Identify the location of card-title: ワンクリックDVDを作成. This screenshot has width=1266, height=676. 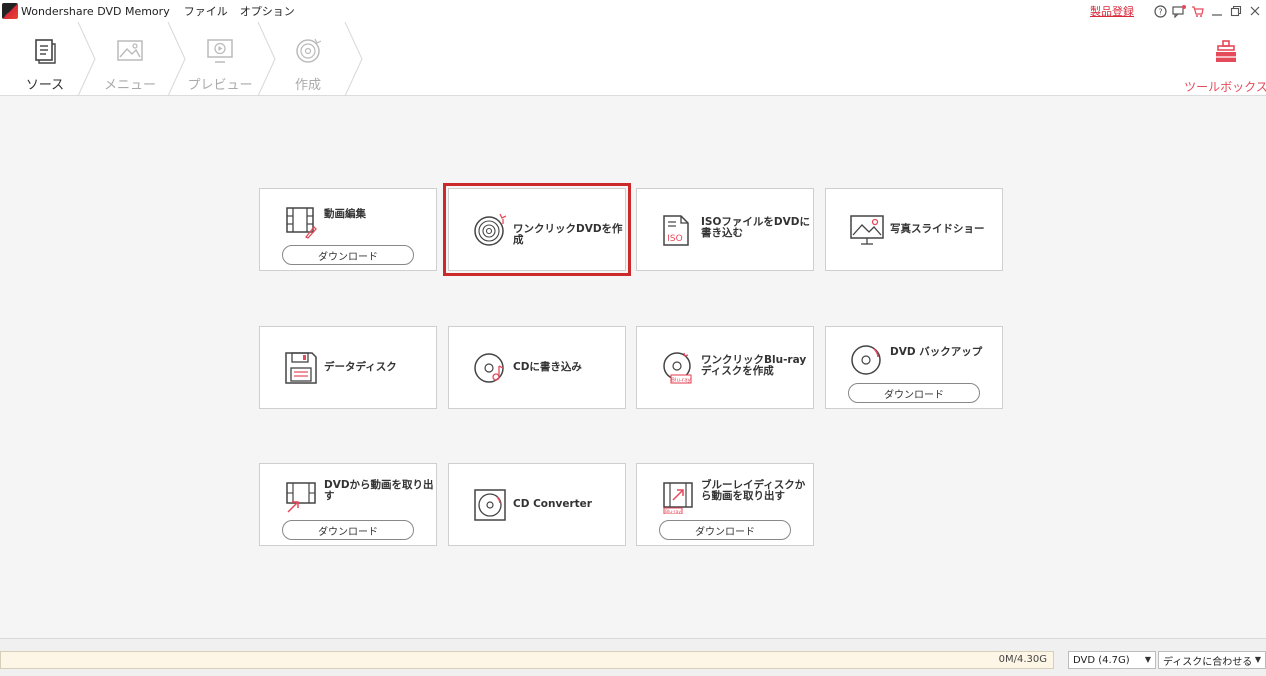
(568, 234).